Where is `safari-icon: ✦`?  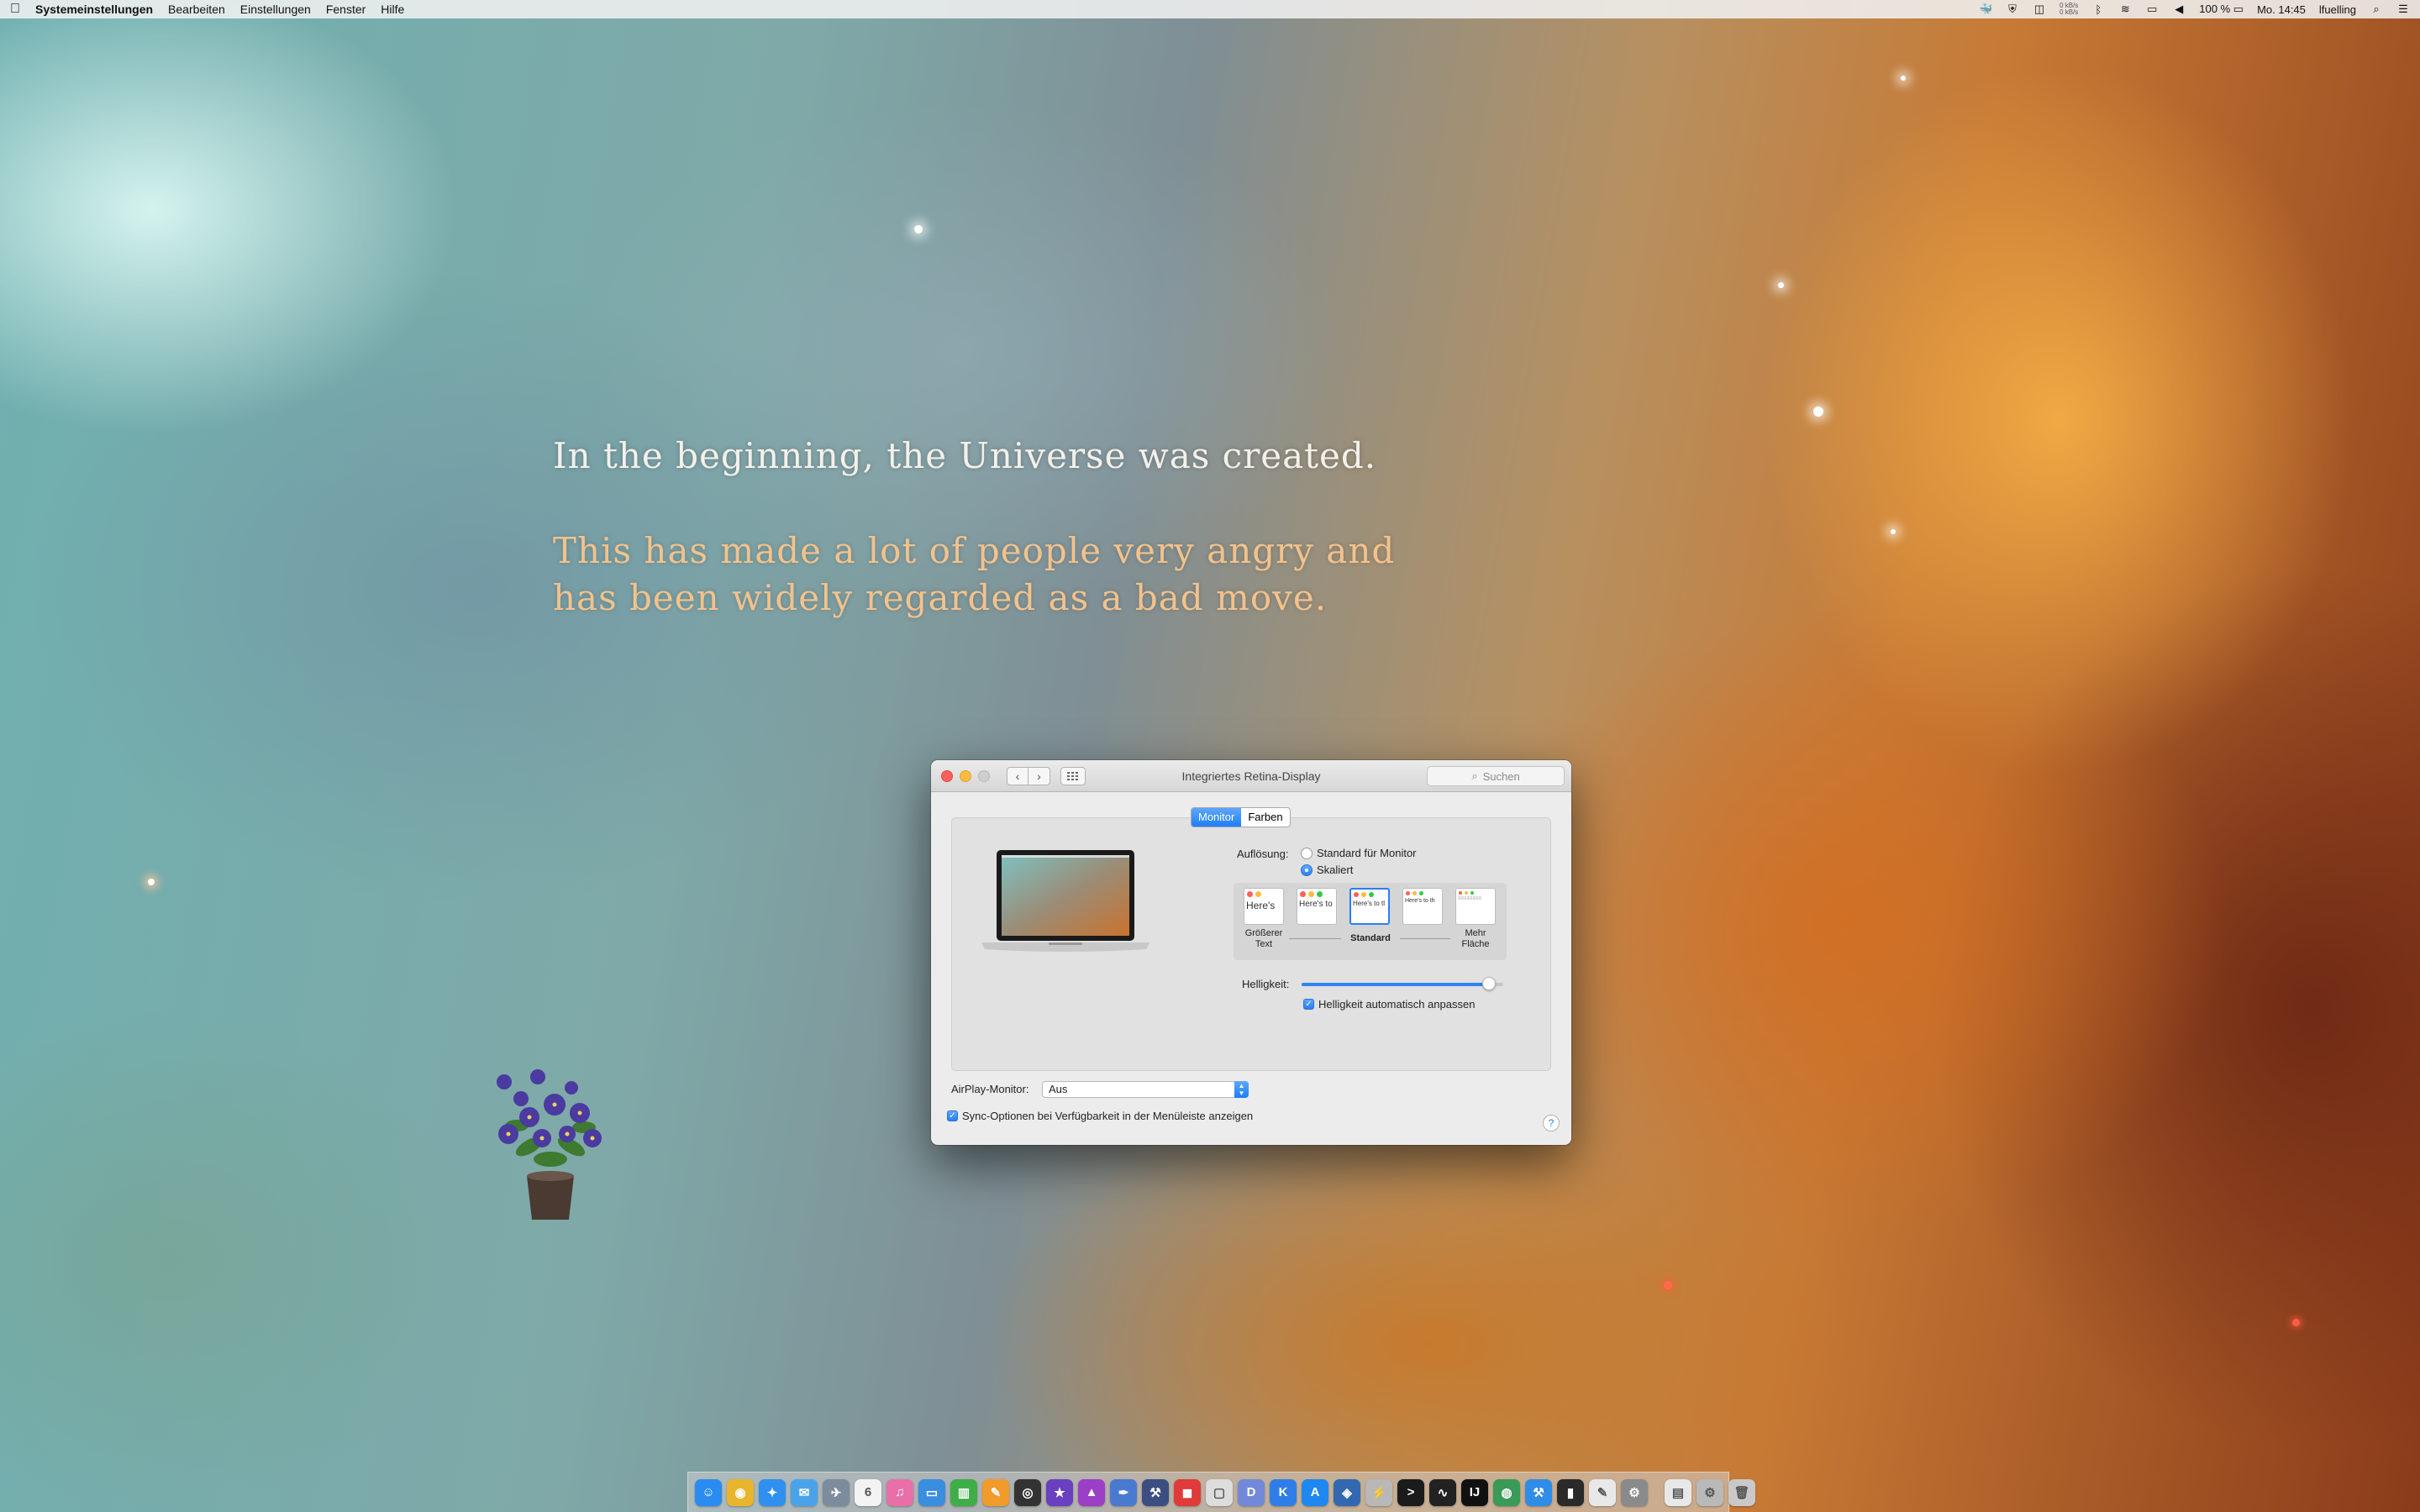
safari-icon: ✦ is located at coordinates (772, 1492).